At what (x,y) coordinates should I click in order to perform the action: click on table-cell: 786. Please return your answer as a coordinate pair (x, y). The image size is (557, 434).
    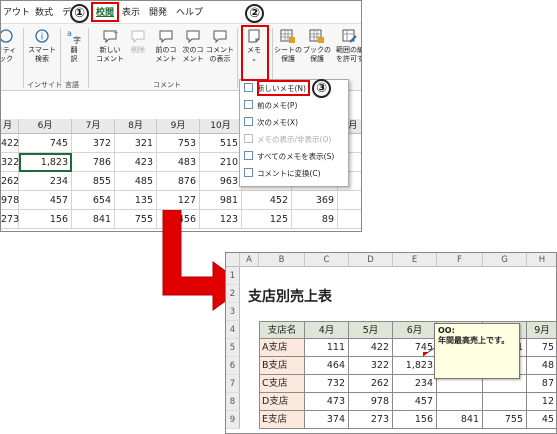
    Looking at the image, I should click on (93, 162).